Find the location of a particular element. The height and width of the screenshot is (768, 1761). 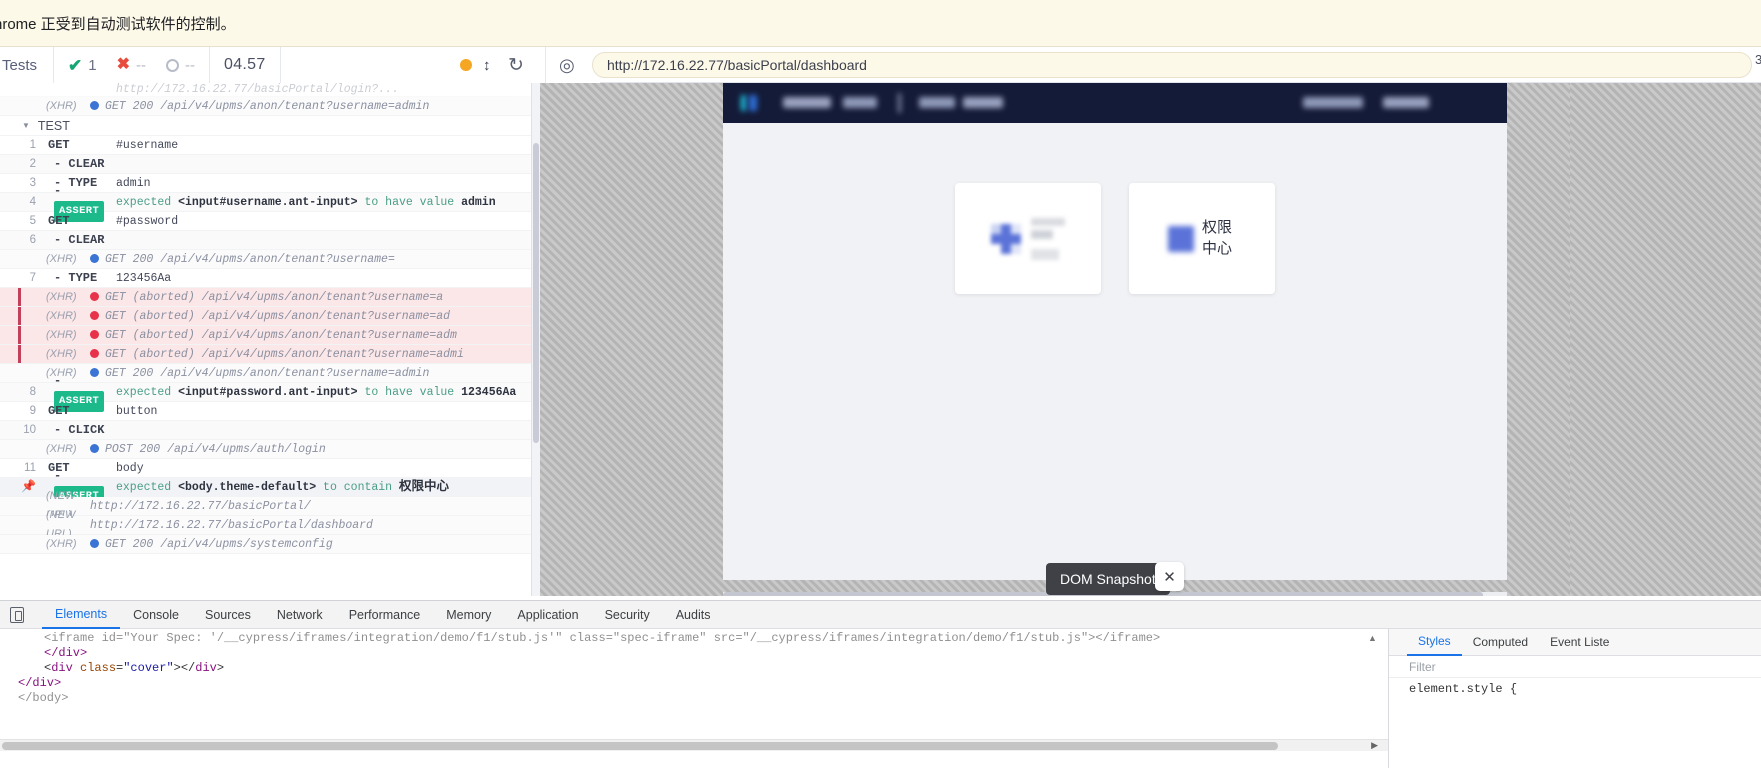

dom-snapshot-button: DOM Snapshot is located at coordinates (1108, 579).